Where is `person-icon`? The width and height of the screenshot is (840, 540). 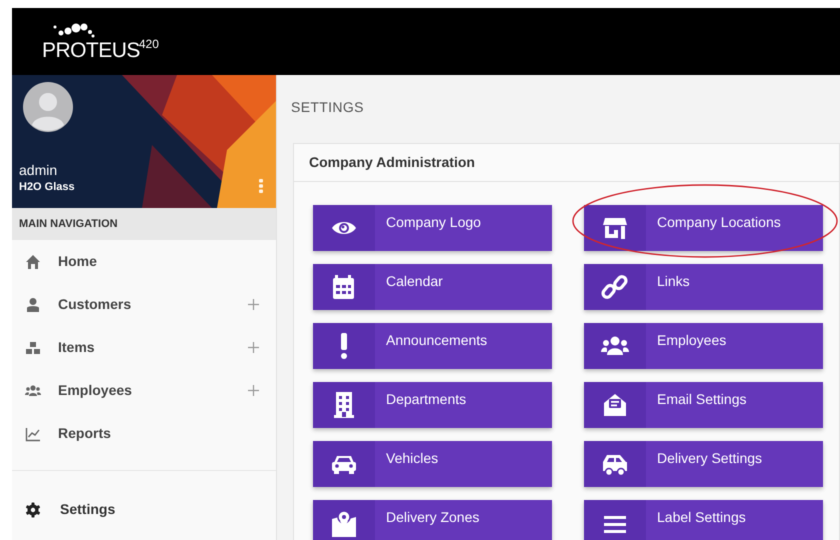 person-icon is located at coordinates (33, 304).